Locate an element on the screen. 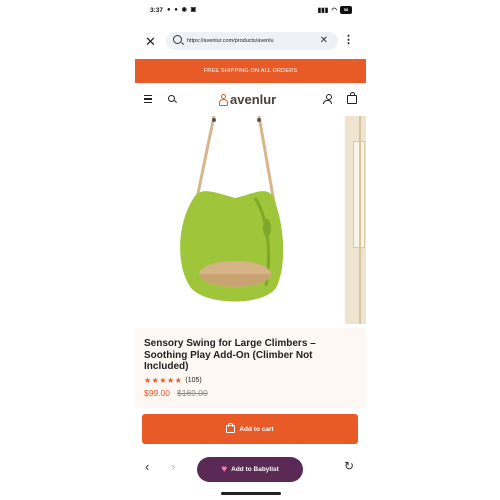 The image size is (500, 500). site-header: avenlur is located at coordinates (250, 99).